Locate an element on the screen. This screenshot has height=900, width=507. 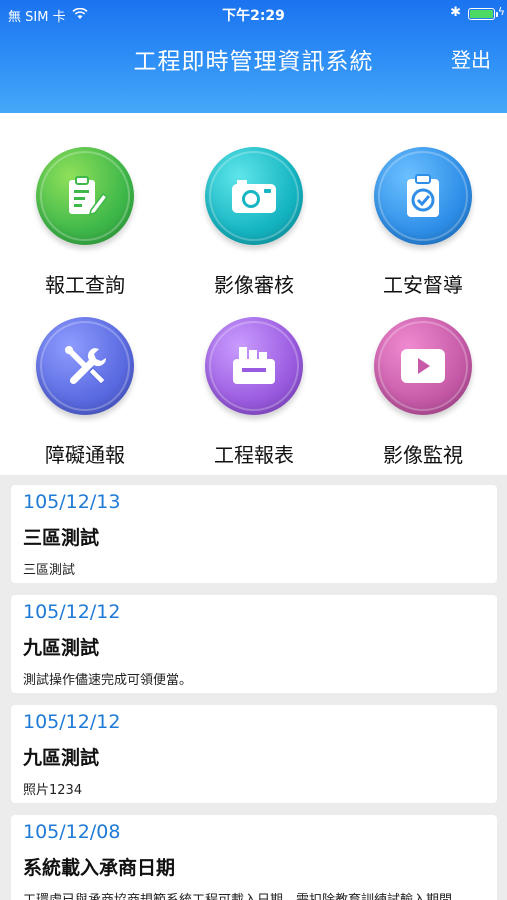
news-desc: 工環處已與承商協商規範系統工程可載入日期，需扣除教育訓練試輸入期間 is located at coordinates (237, 894).